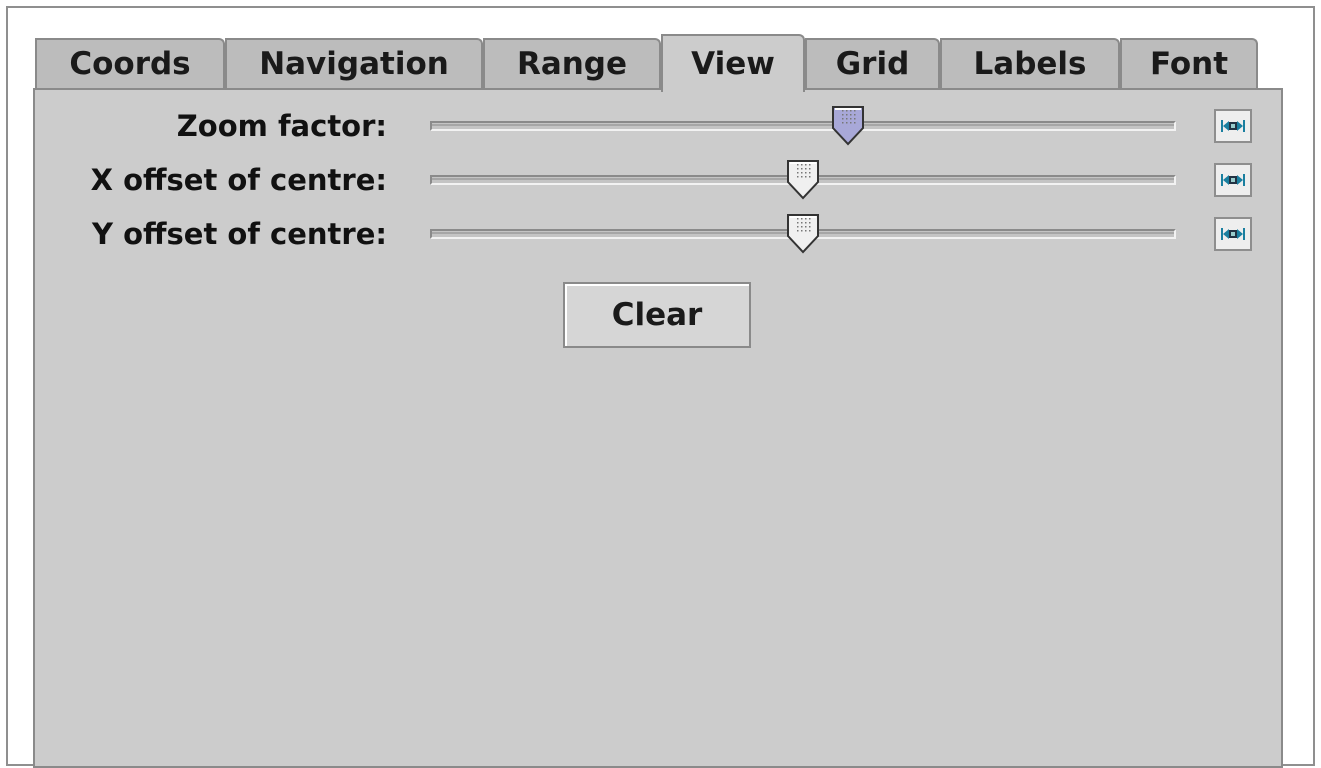 This screenshot has width=1321, height=768. Describe the element at coordinates (239, 234) in the screenshot. I see `y-offset-label: Y offset of centre:` at that location.